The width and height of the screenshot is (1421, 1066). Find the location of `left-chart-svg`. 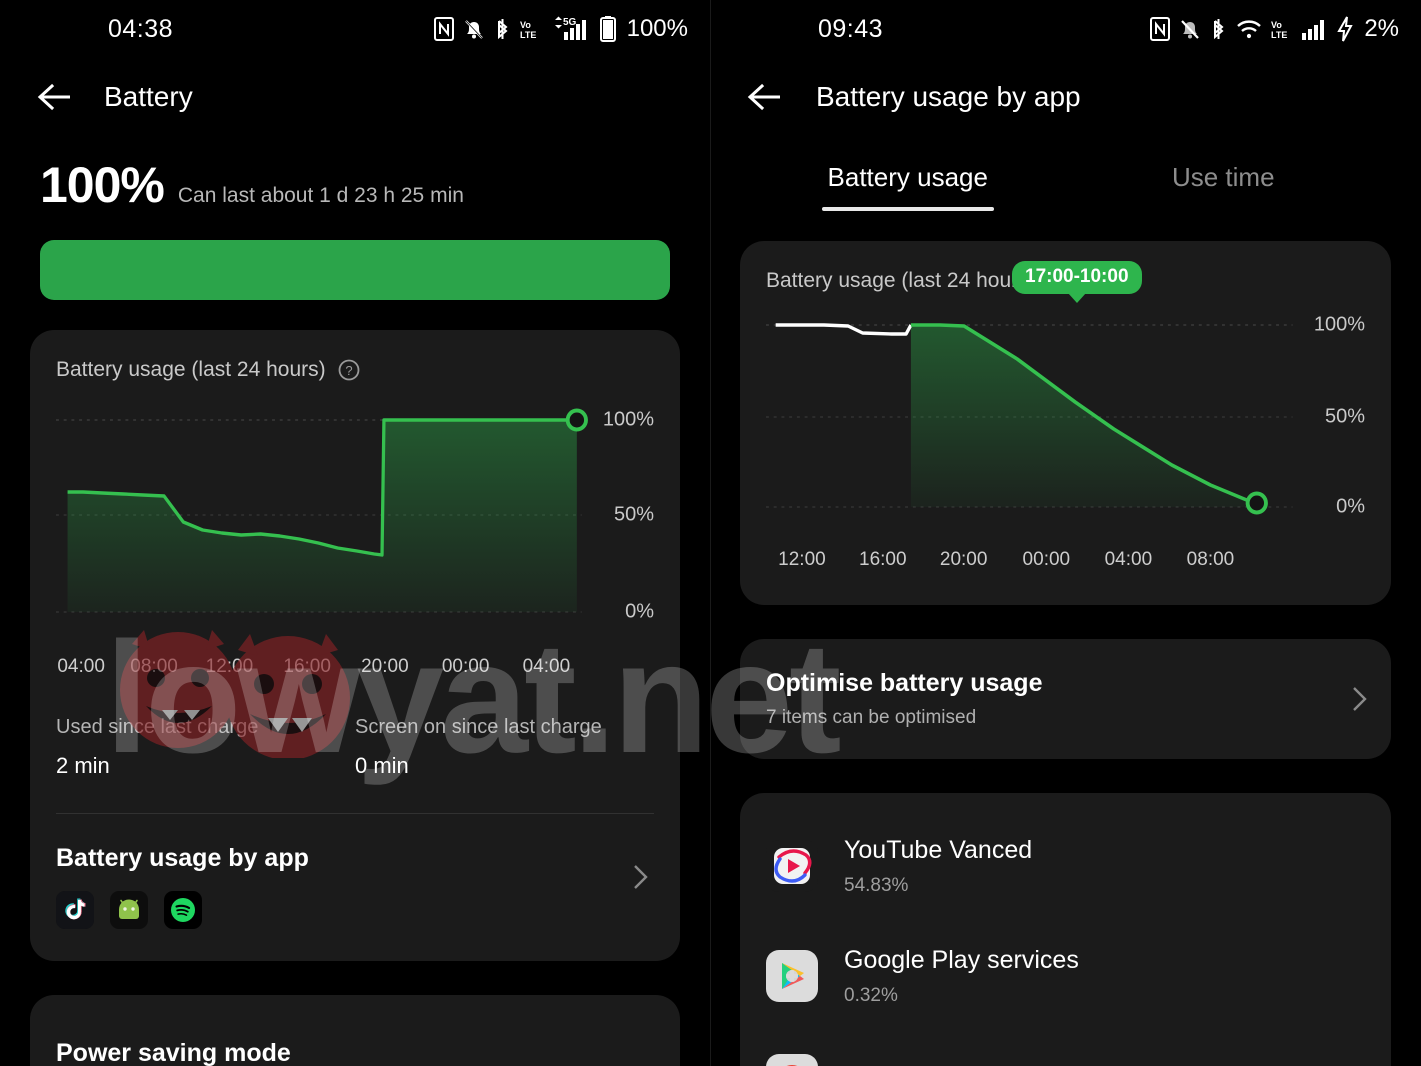

left-chart-svg is located at coordinates (322, 510).